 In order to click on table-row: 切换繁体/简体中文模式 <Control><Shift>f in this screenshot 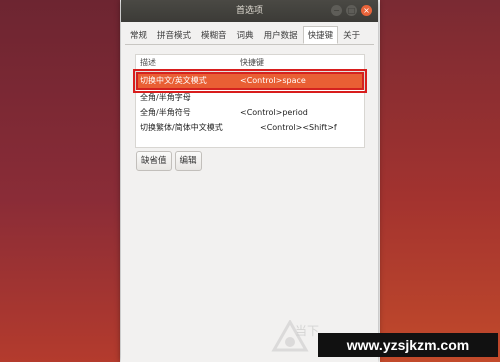, I will do `click(250, 127)`.